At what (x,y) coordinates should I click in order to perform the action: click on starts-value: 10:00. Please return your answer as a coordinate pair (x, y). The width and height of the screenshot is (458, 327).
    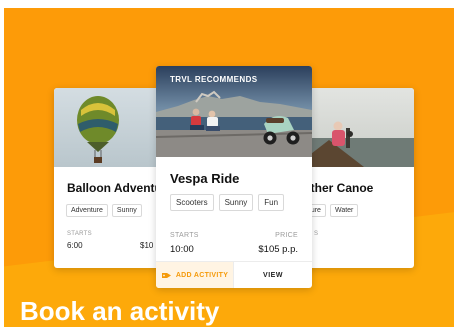
    Looking at the image, I should click on (182, 249).